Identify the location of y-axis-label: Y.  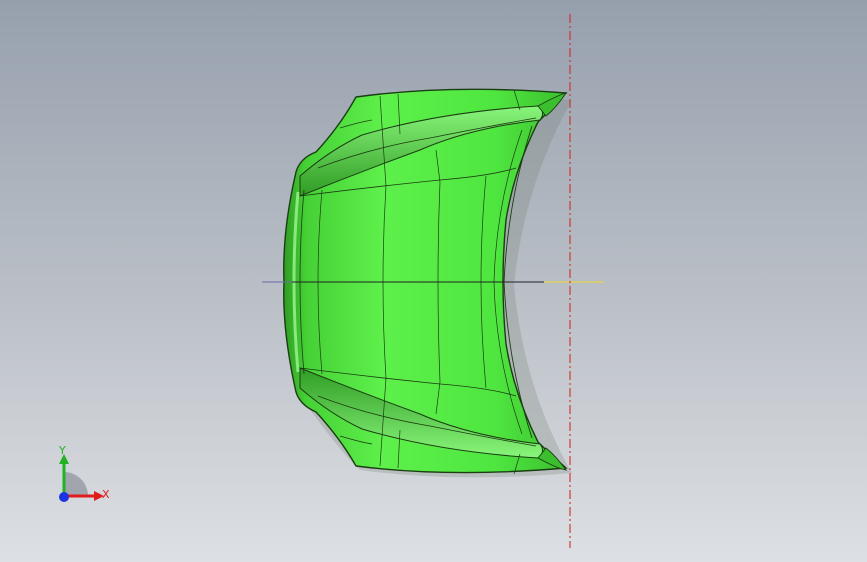
(62, 450).